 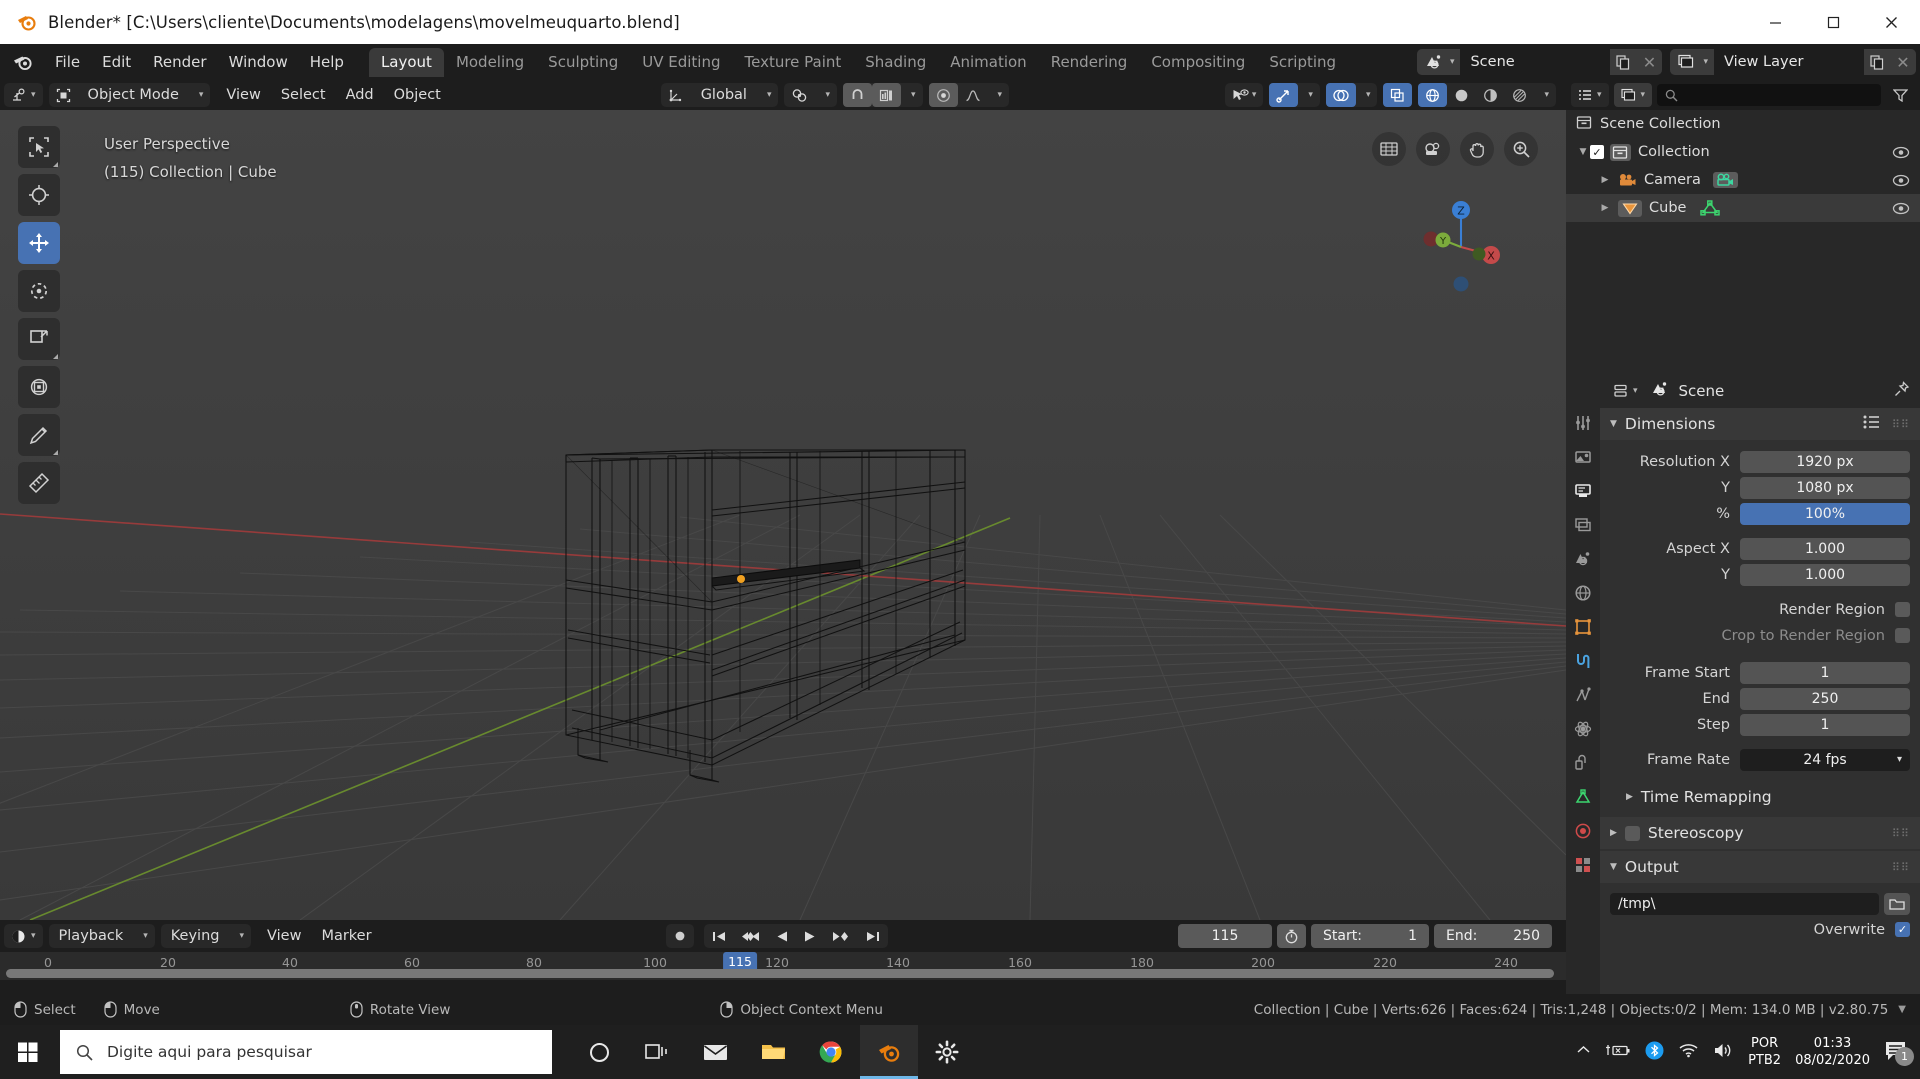 I want to click on start-button, so click(x=28, y=1052).